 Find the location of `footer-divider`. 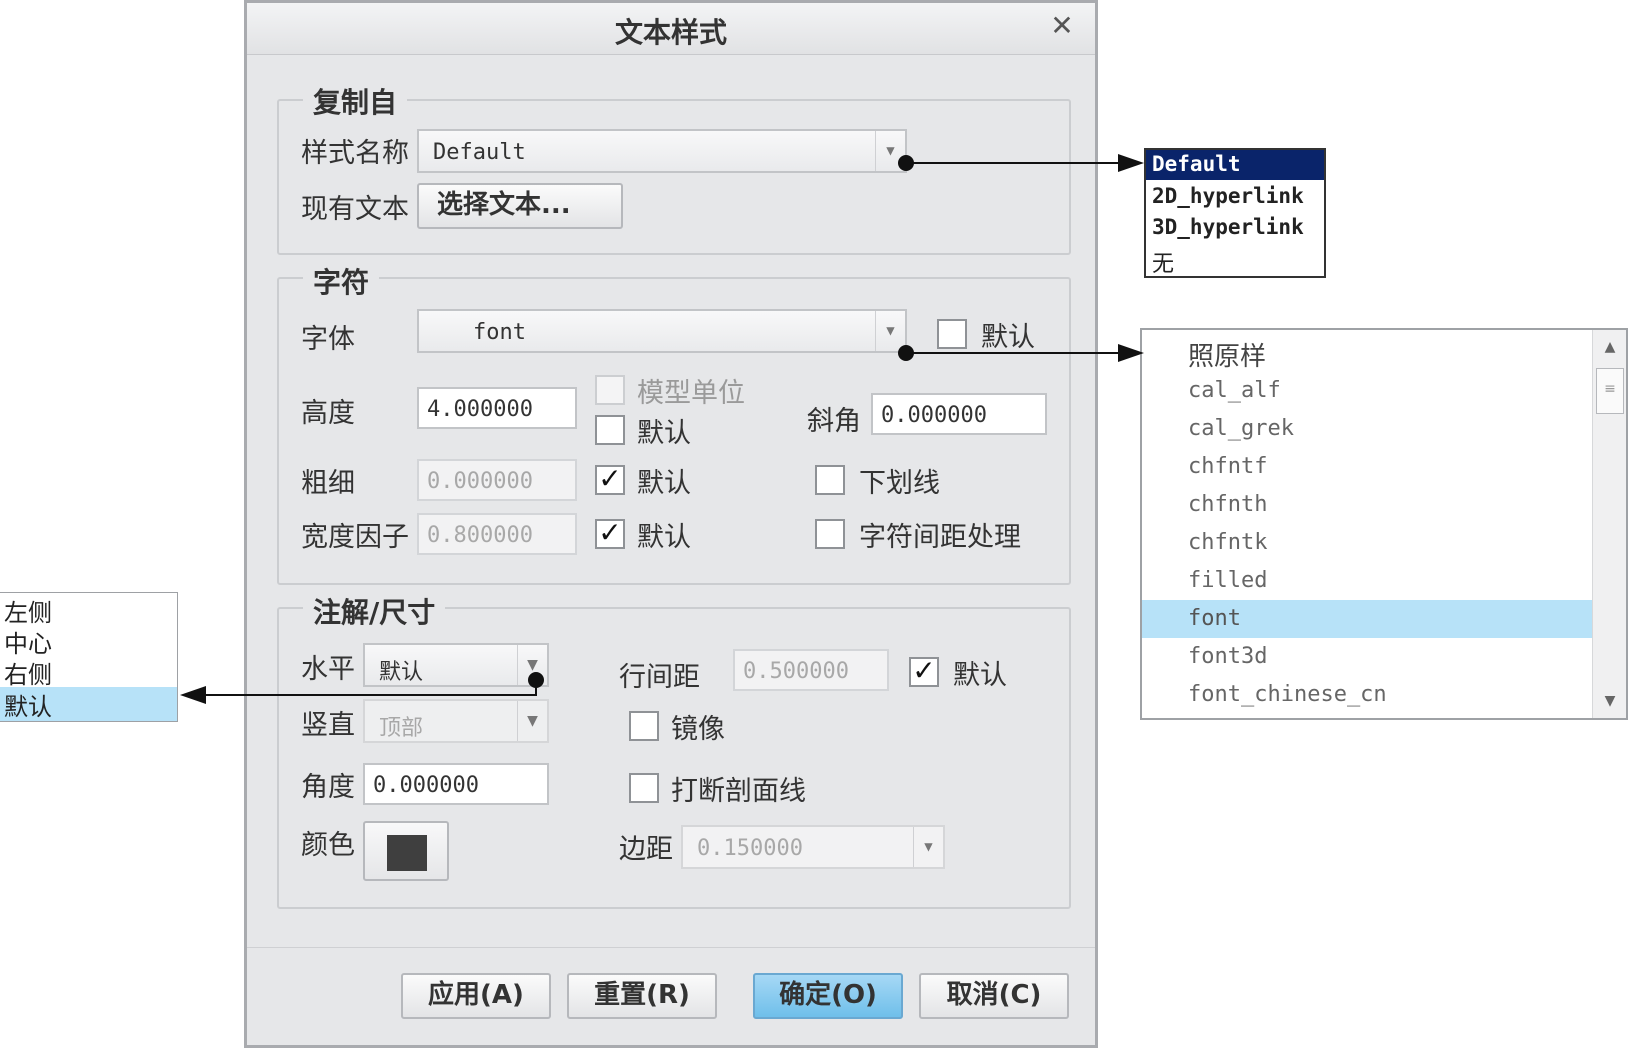

footer-divider is located at coordinates (671, 947).